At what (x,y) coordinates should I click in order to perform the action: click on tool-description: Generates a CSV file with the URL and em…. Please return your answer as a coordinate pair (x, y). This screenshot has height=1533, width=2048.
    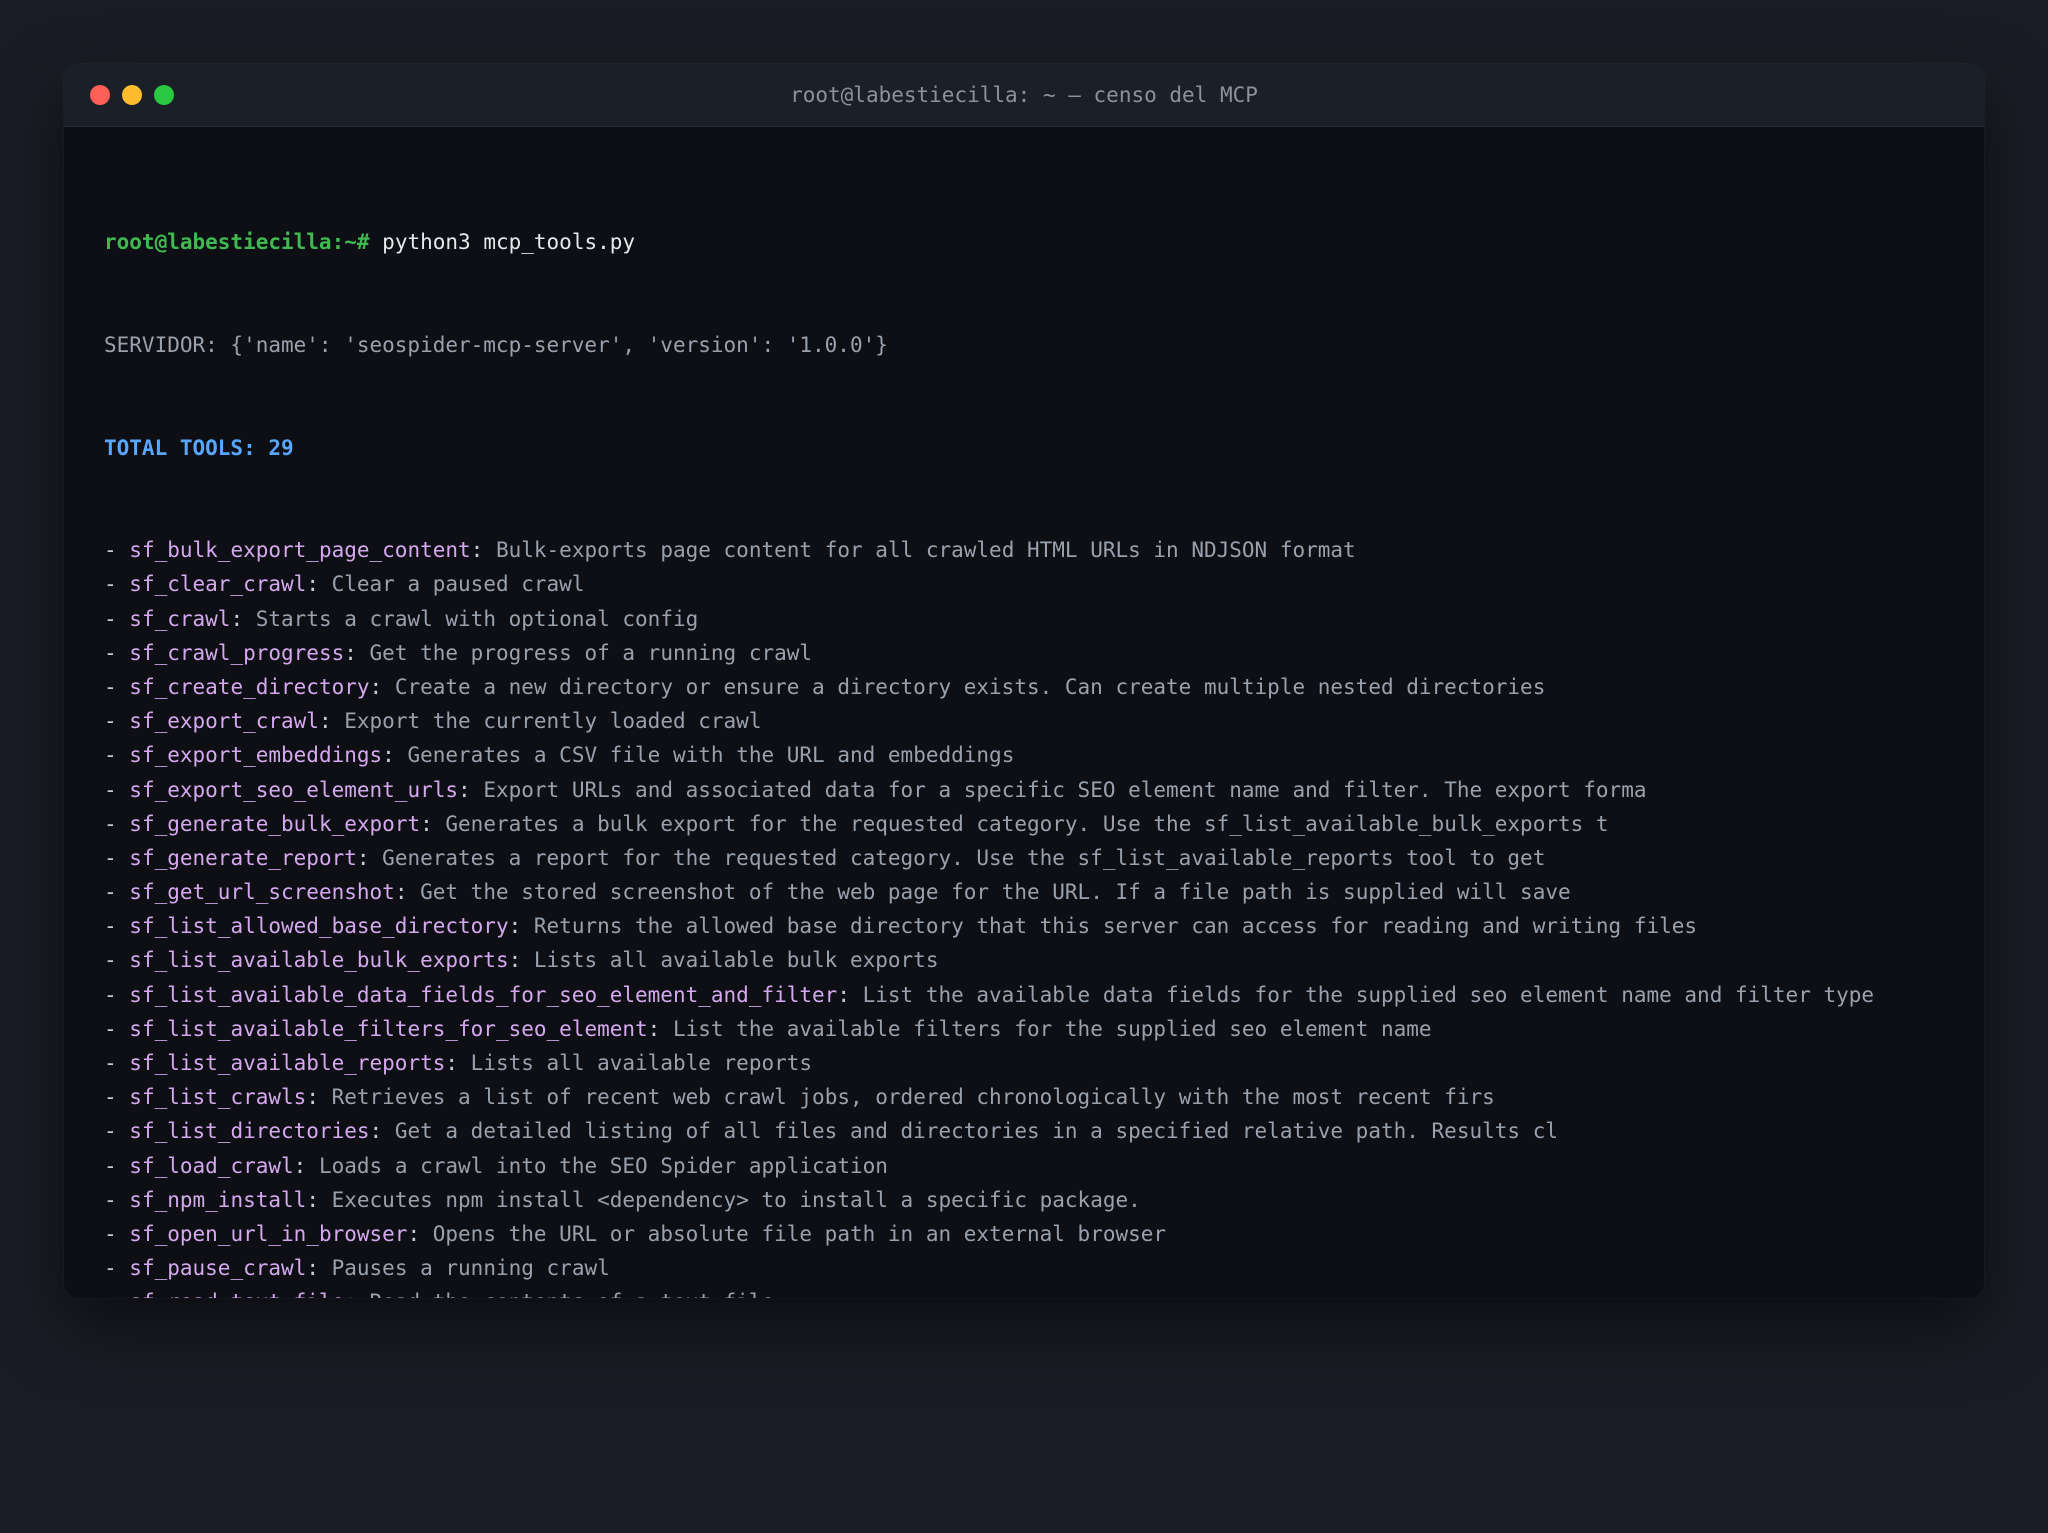
    Looking at the image, I should click on (711, 755).